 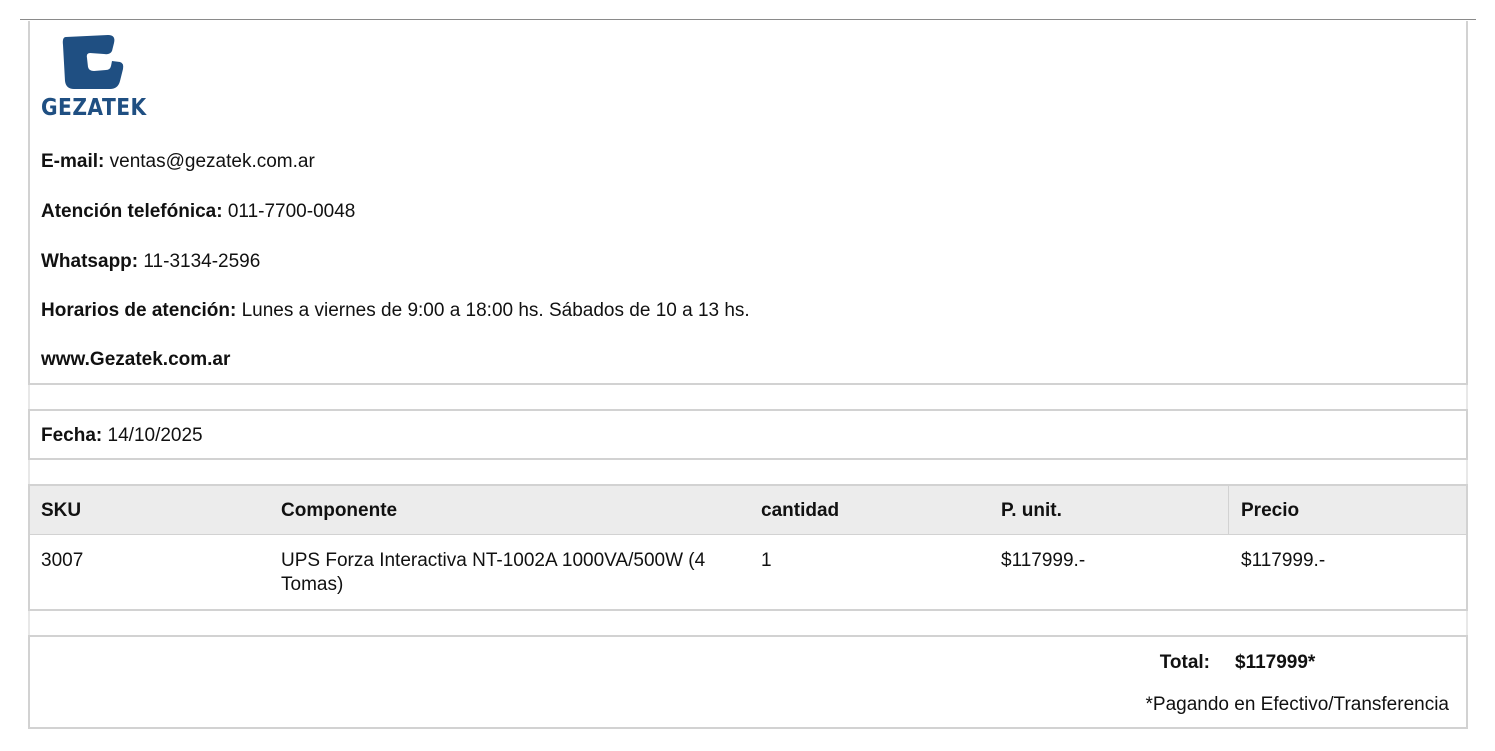 What do you see at coordinates (139, 310) in the screenshot?
I see `hours-label: Horarios de atención:` at bounding box center [139, 310].